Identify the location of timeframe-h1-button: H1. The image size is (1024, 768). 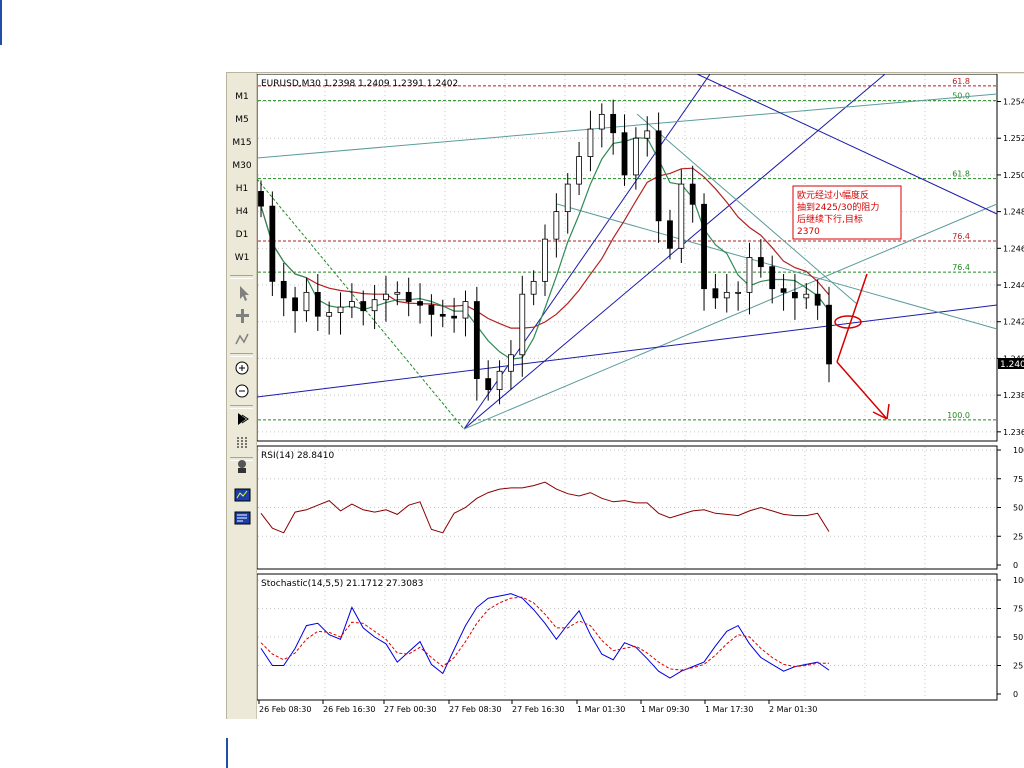
(242, 189).